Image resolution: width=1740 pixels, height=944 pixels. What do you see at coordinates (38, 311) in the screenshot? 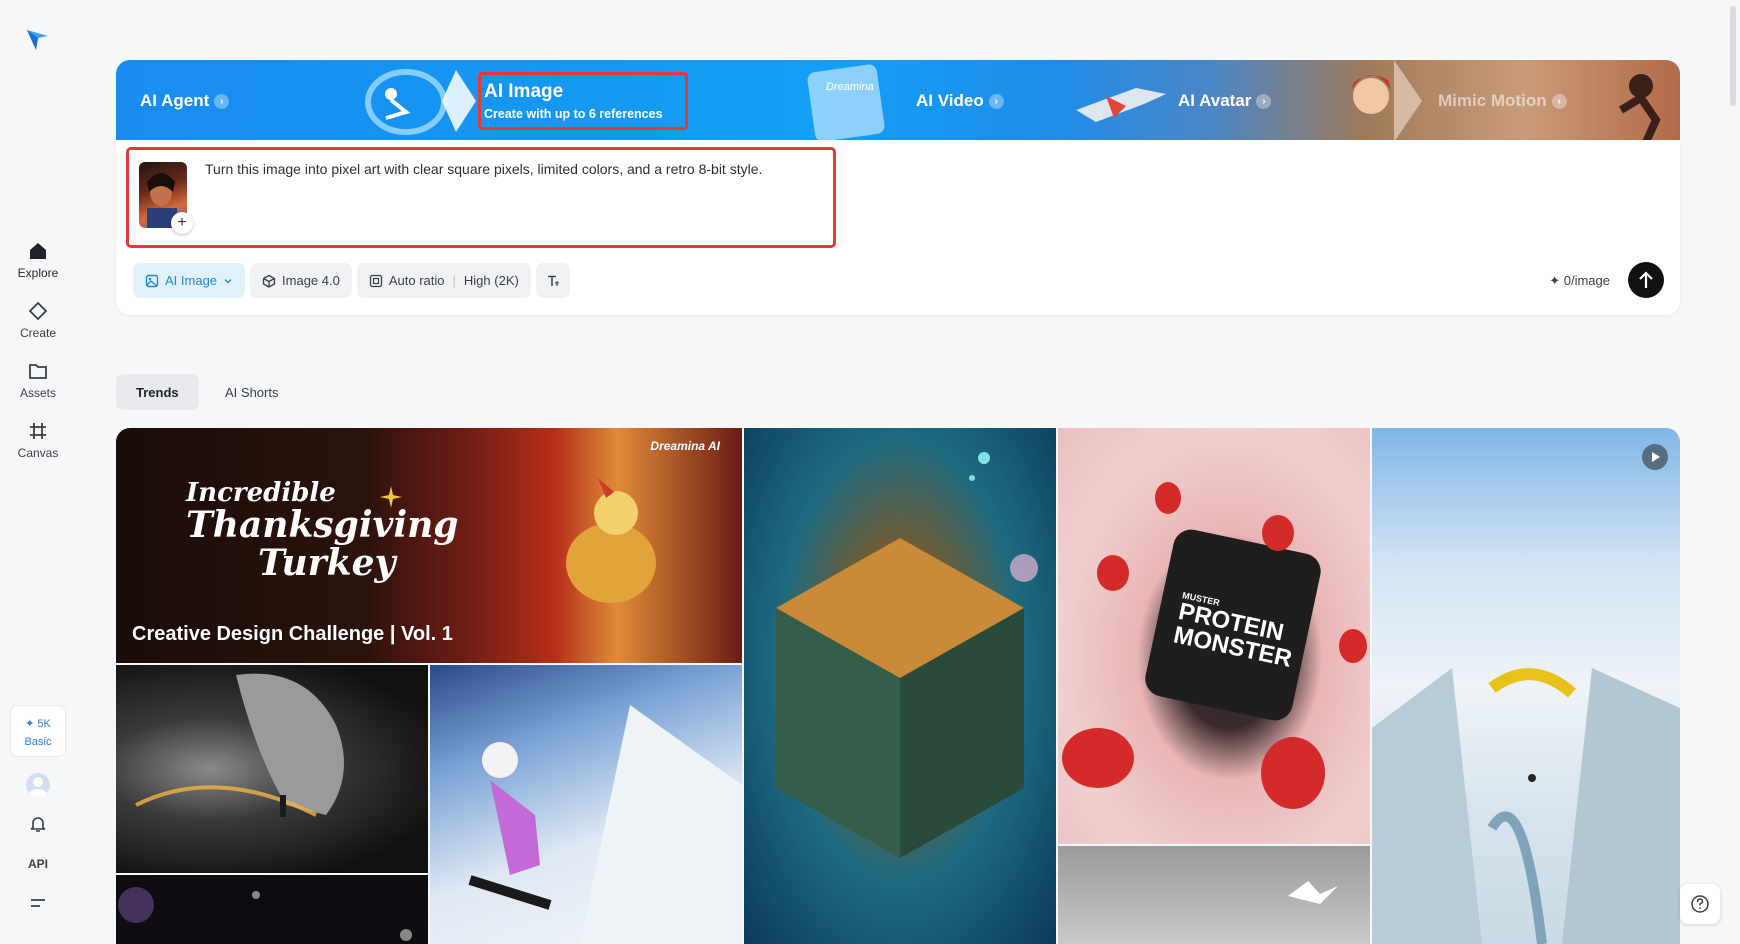
I see `diamond-icon` at bounding box center [38, 311].